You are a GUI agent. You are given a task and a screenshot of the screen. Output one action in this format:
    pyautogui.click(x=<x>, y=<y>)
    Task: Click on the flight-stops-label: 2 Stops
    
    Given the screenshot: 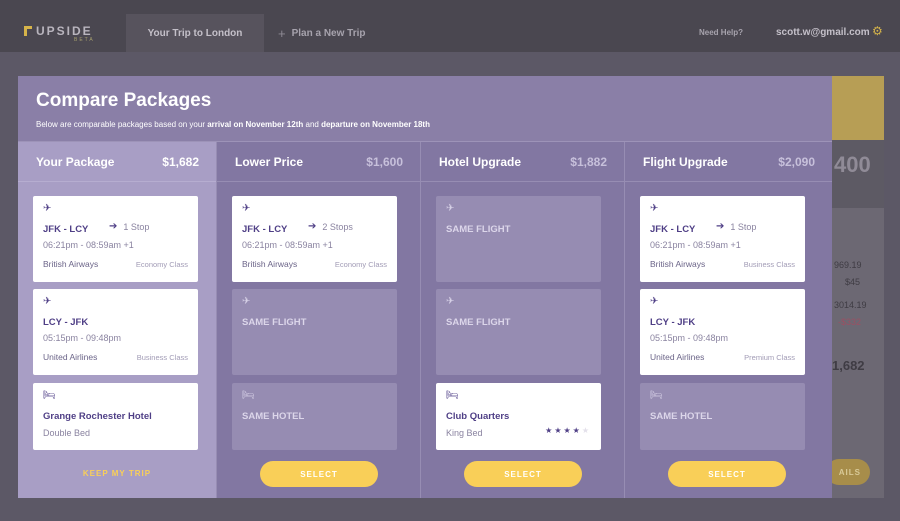 What is the action you would take?
    pyautogui.click(x=337, y=226)
    